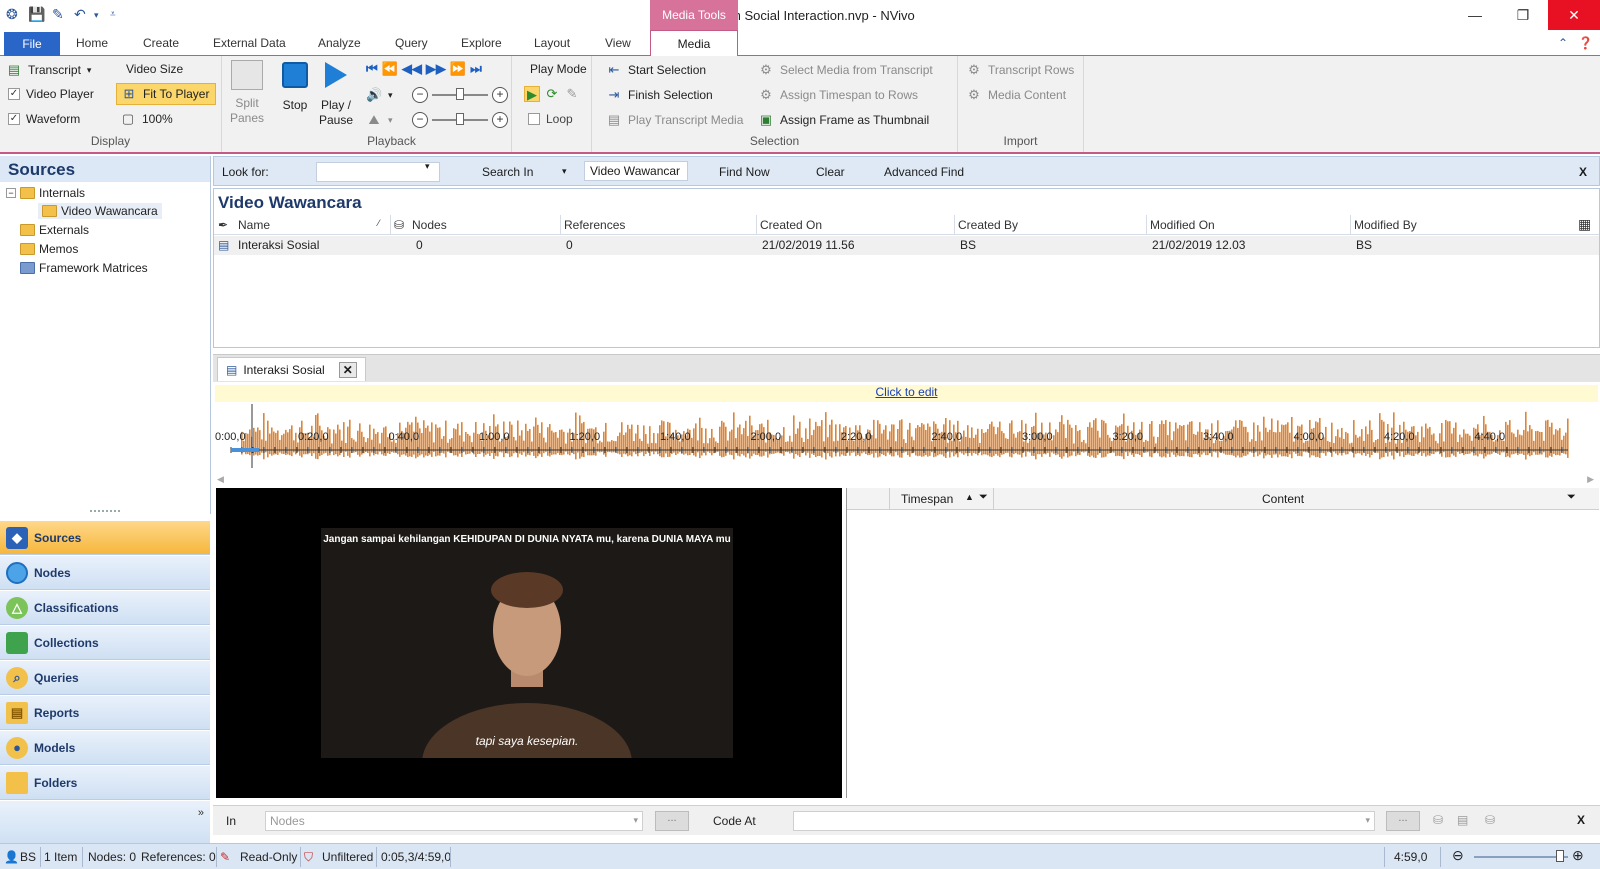  Describe the element at coordinates (295, 87) in the screenshot. I see `stop-button: Stop` at that location.